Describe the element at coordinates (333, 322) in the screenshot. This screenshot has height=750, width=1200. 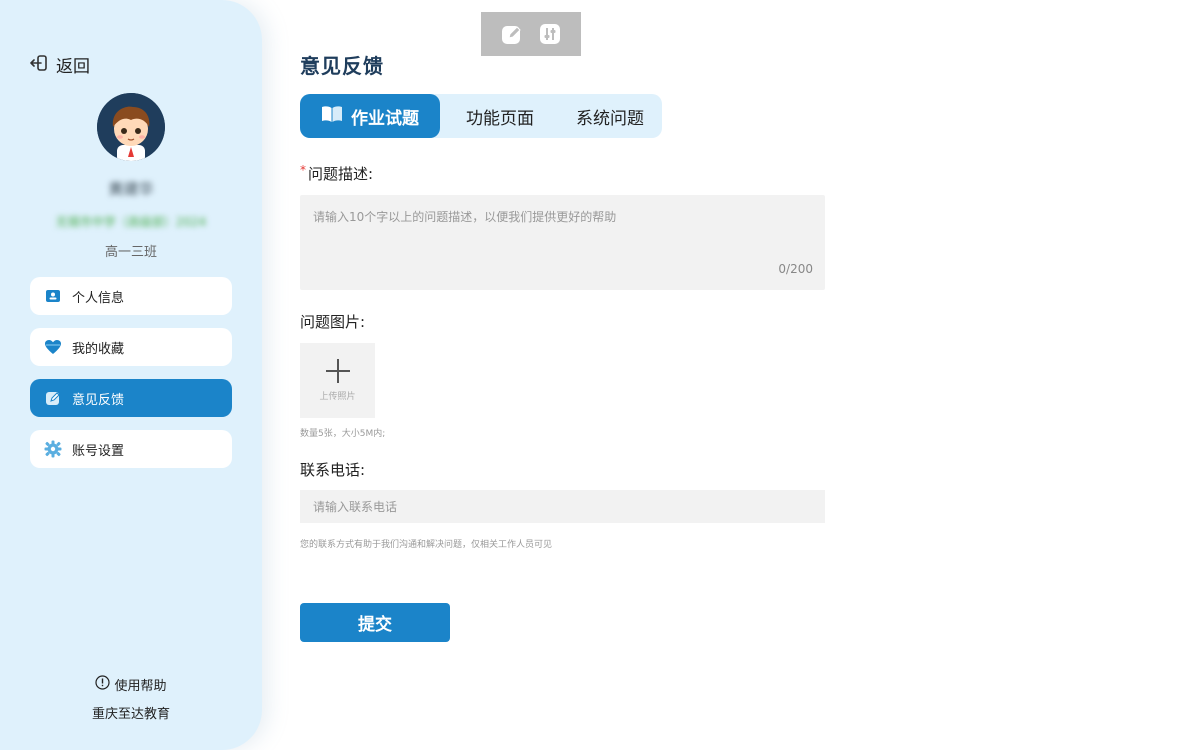
I see `images-label: 问题图片:` at that location.